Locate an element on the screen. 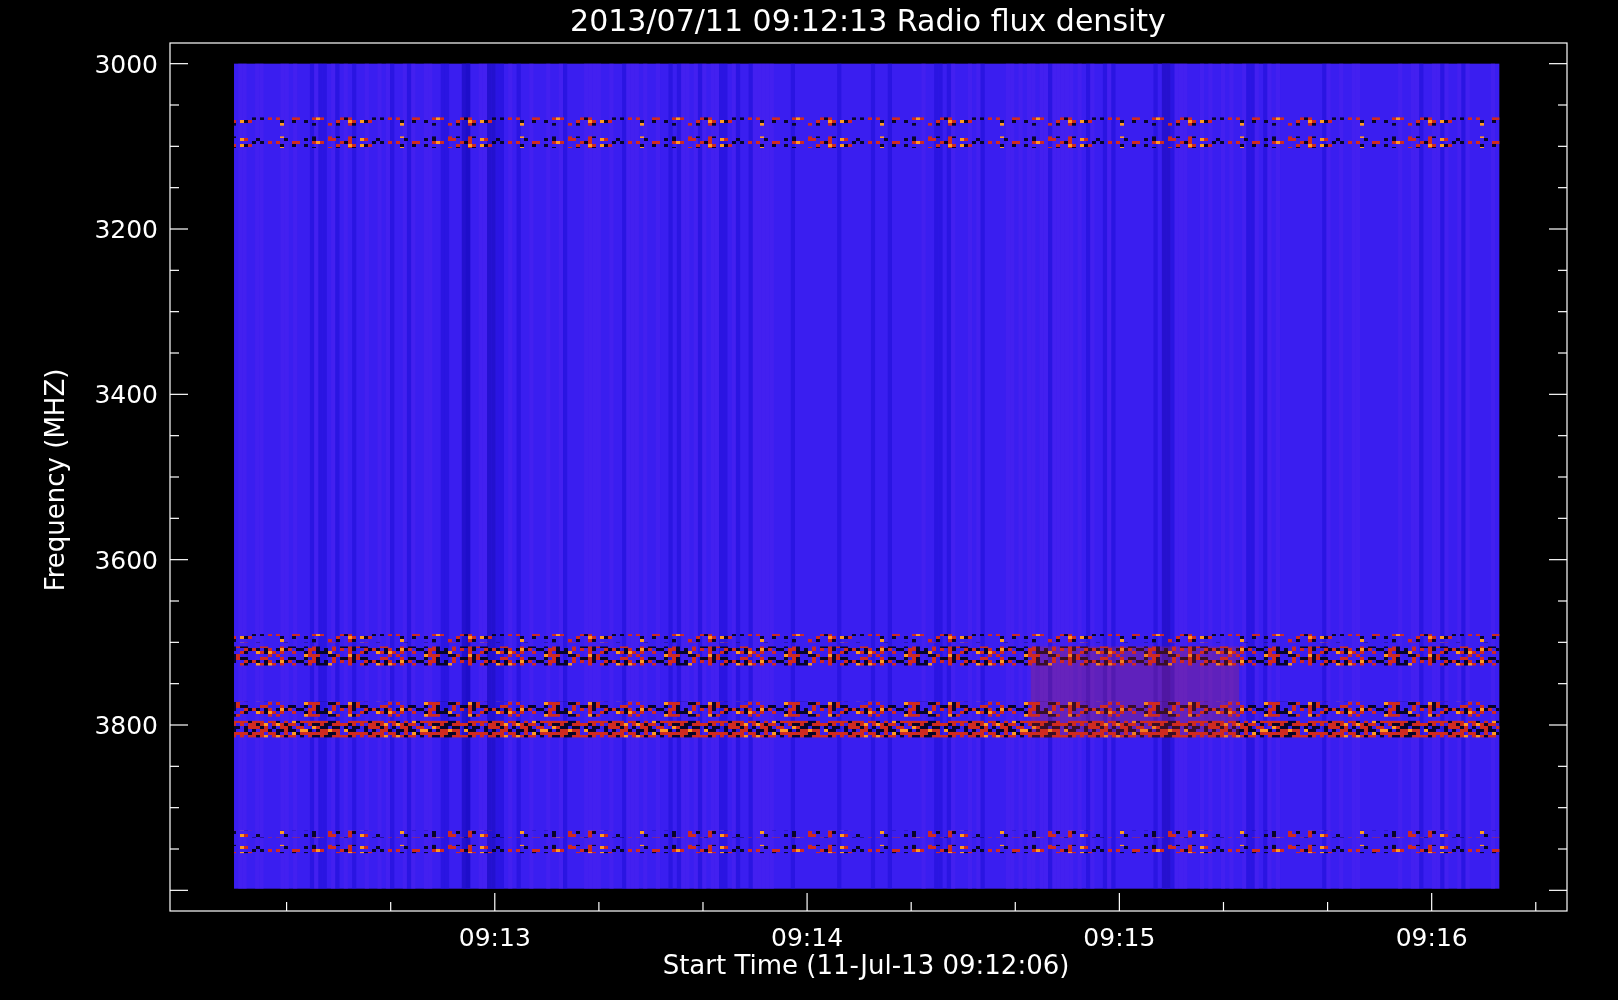 This screenshot has width=1618, height=1000. y-tick-label: 3200 is located at coordinates (126, 229).